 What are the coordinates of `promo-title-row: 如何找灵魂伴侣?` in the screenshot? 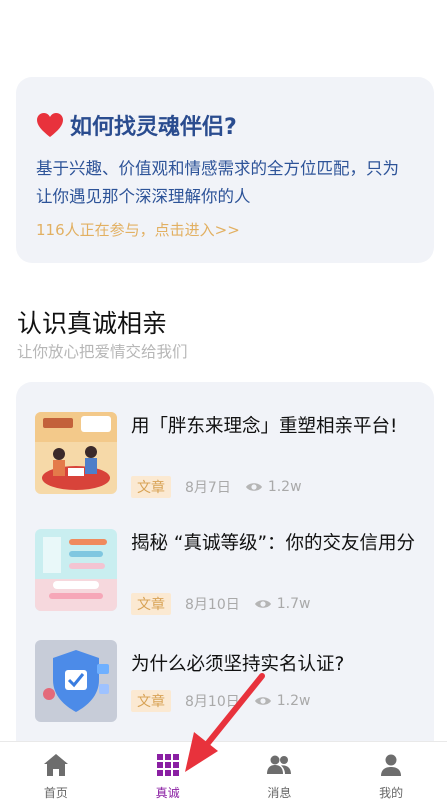 It's located at (225, 125).